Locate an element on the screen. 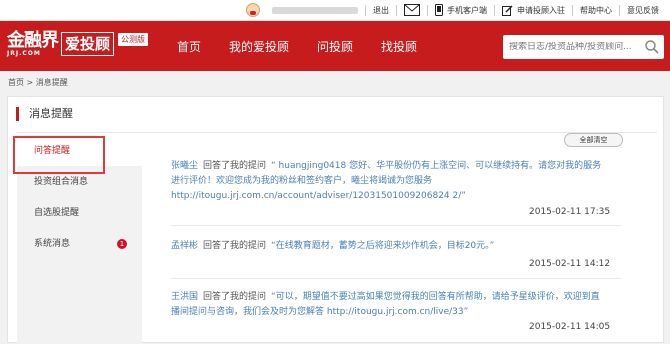 The height and width of the screenshot is (344, 670). envelope-icon is located at coordinates (412, 10).